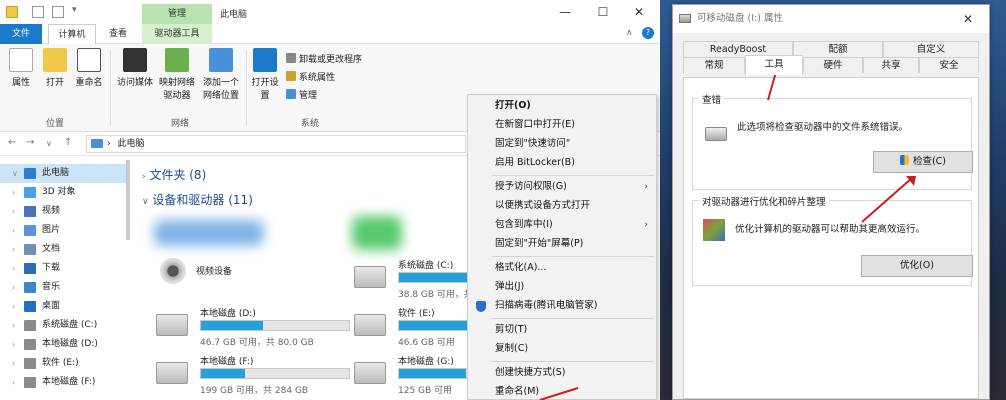 This screenshot has width=1006, height=400. Describe the element at coordinates (887, 200) in the screenshot. I see `arrow-to-check-button` at that location.